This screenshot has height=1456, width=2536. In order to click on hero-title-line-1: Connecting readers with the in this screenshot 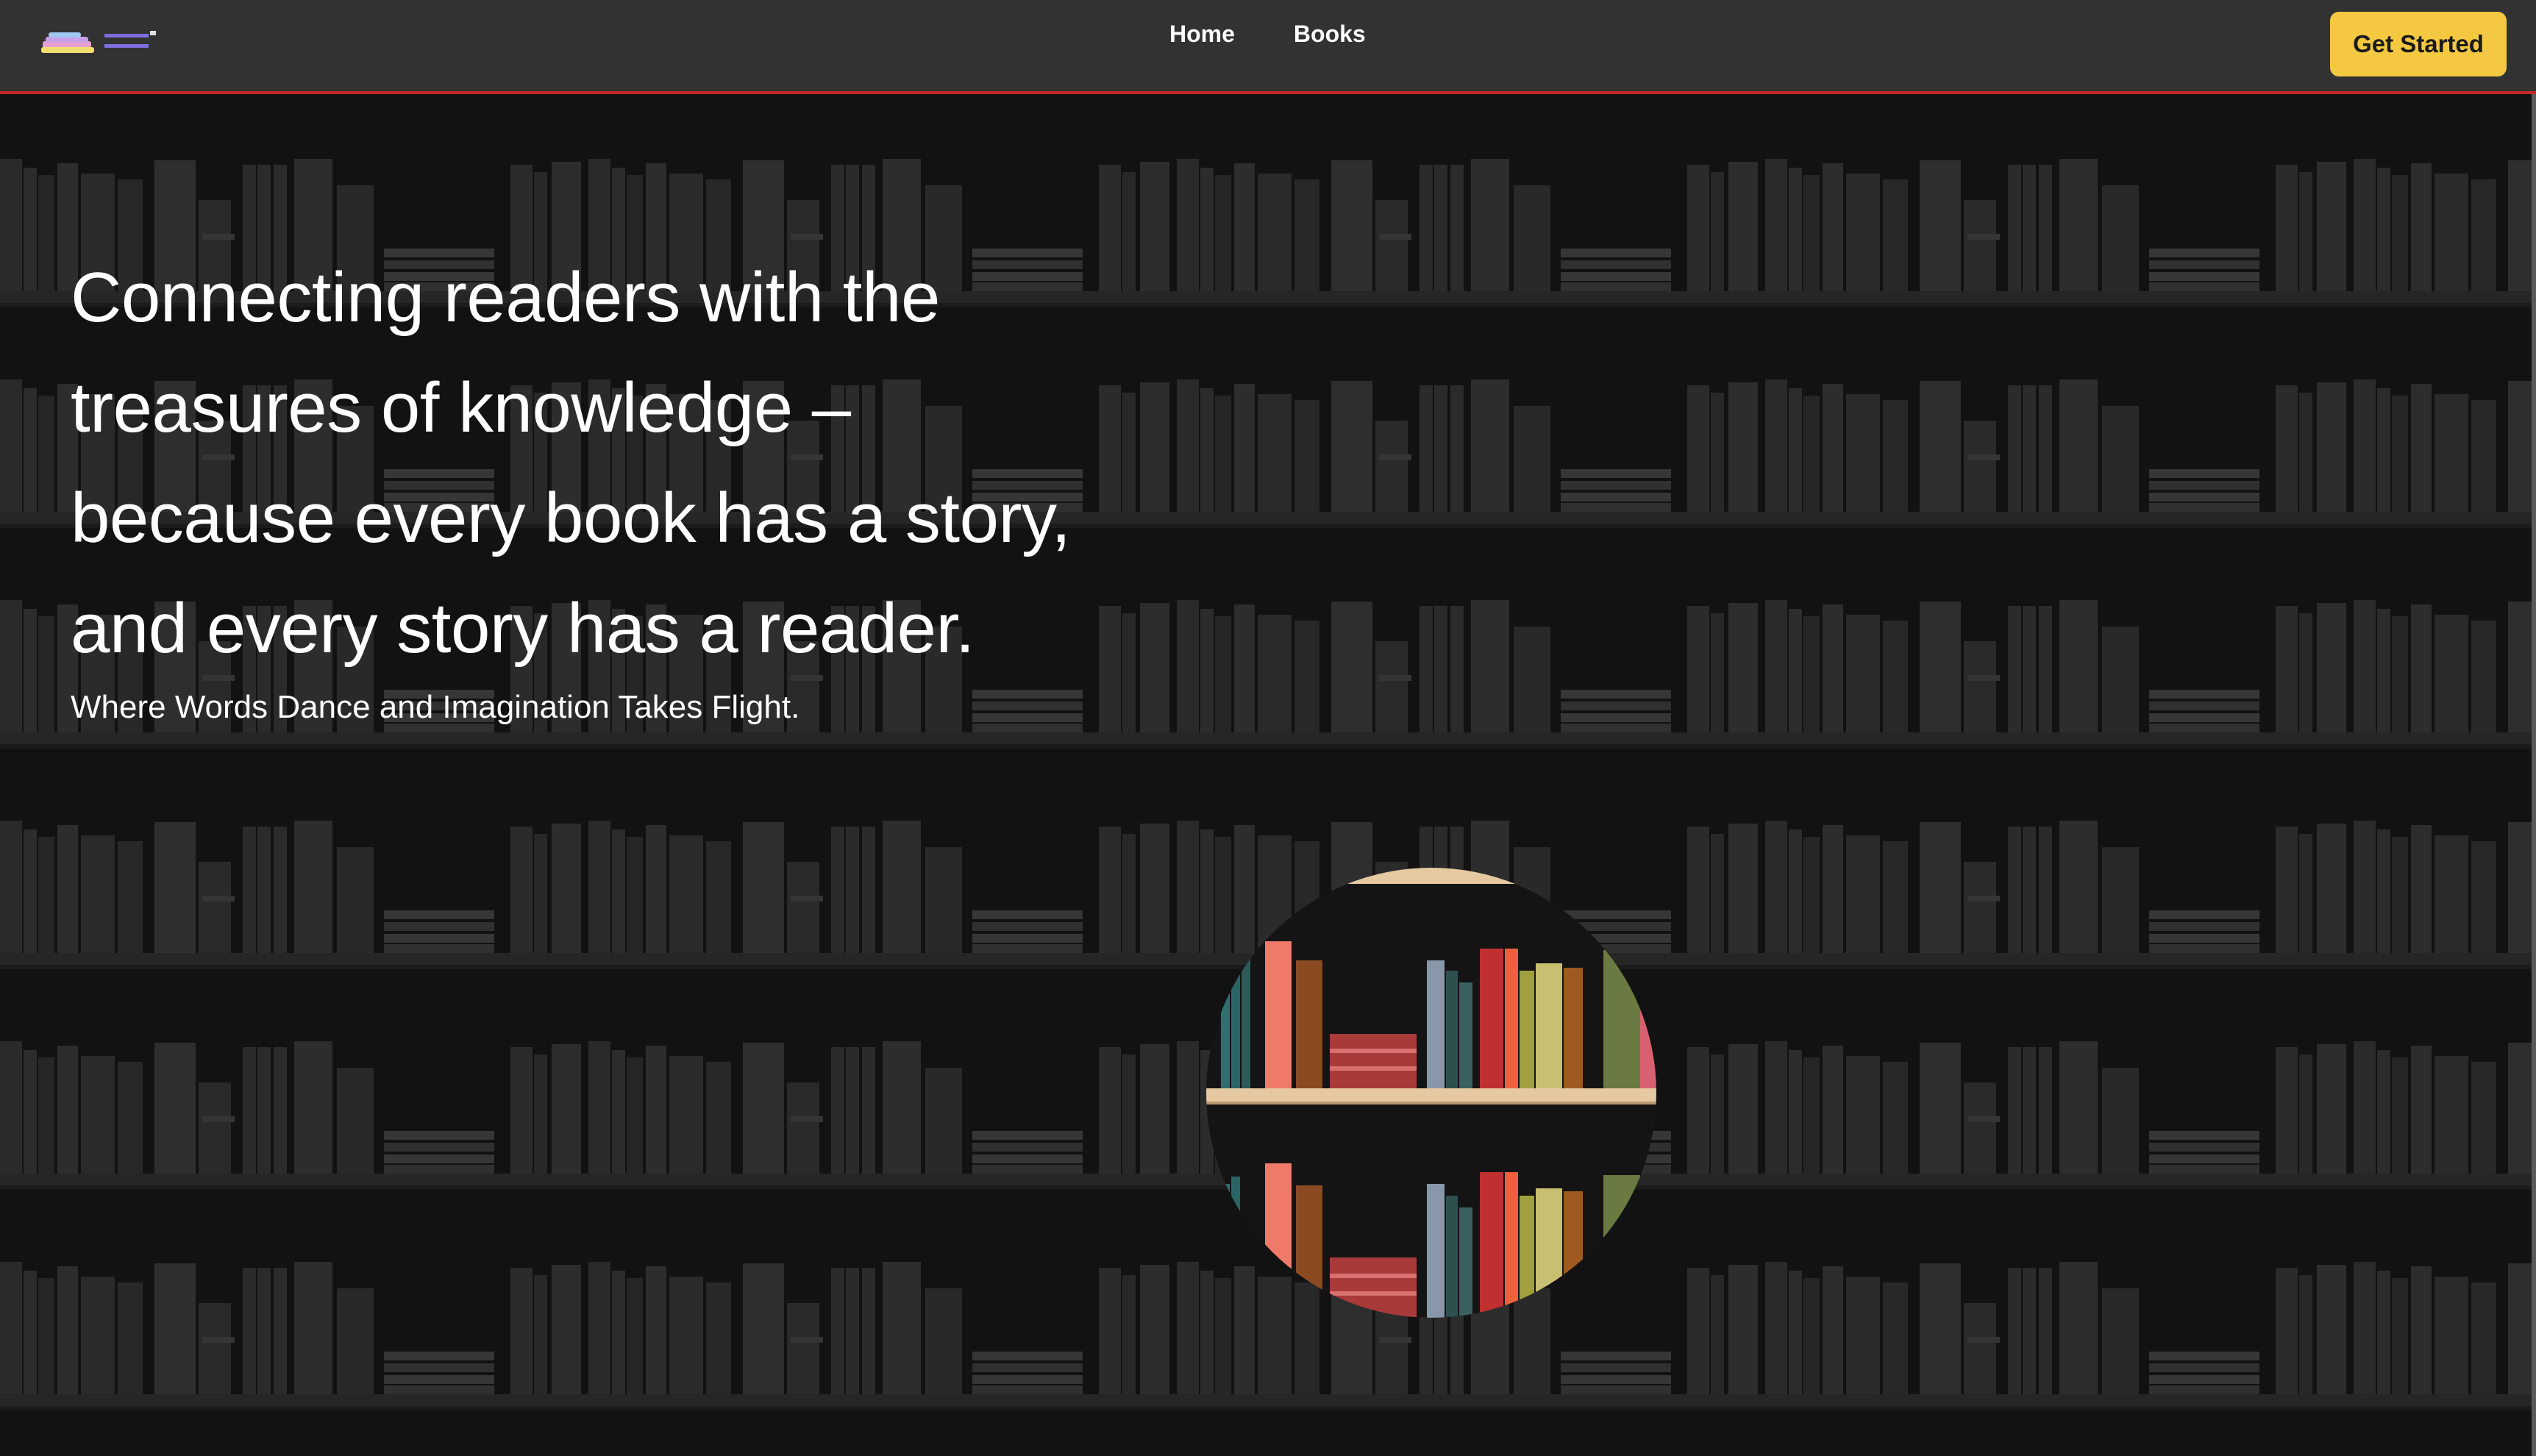, I will do `click(505, 297)`.